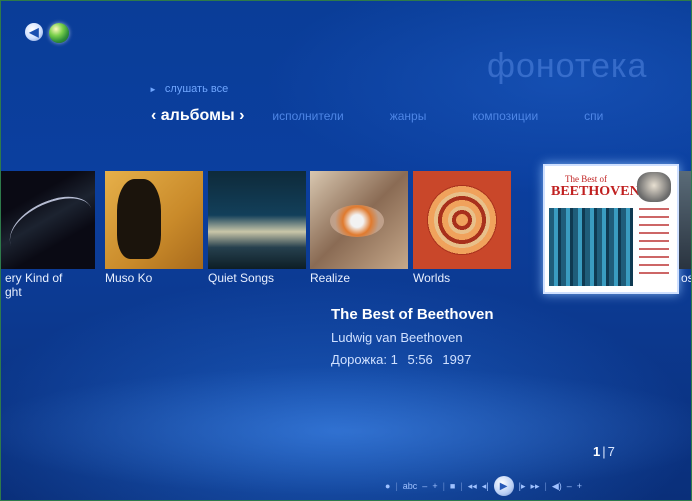 The width and height of the screenshot is (692, 501). What do you see at coordinates (424, 486) in the screenshot?
I see `channel-down-button: –` at bounding box center [424, 486].